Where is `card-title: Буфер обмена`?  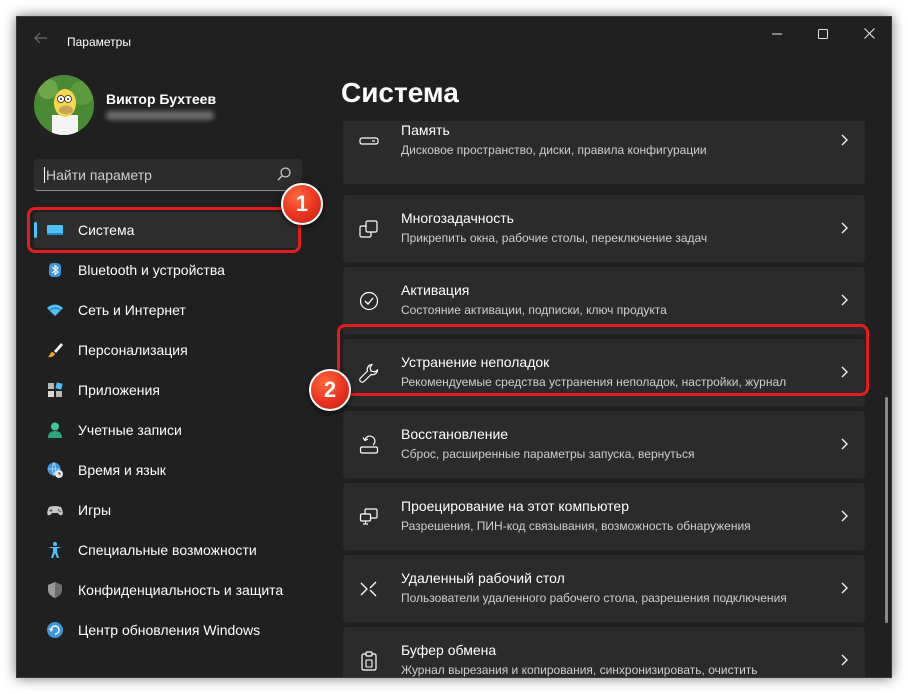 card-title: Буфер обмена is located at coordinates (449, 650).